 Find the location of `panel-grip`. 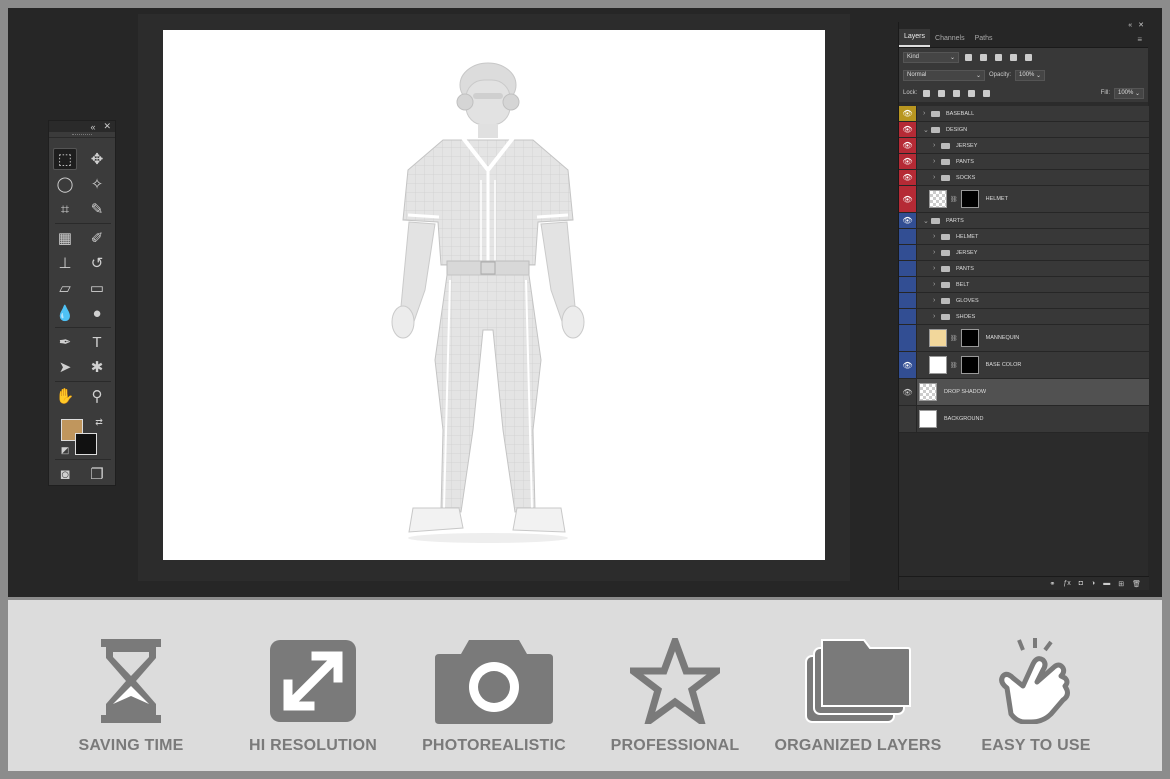

panel-grip is located at coordinates (82, 135).